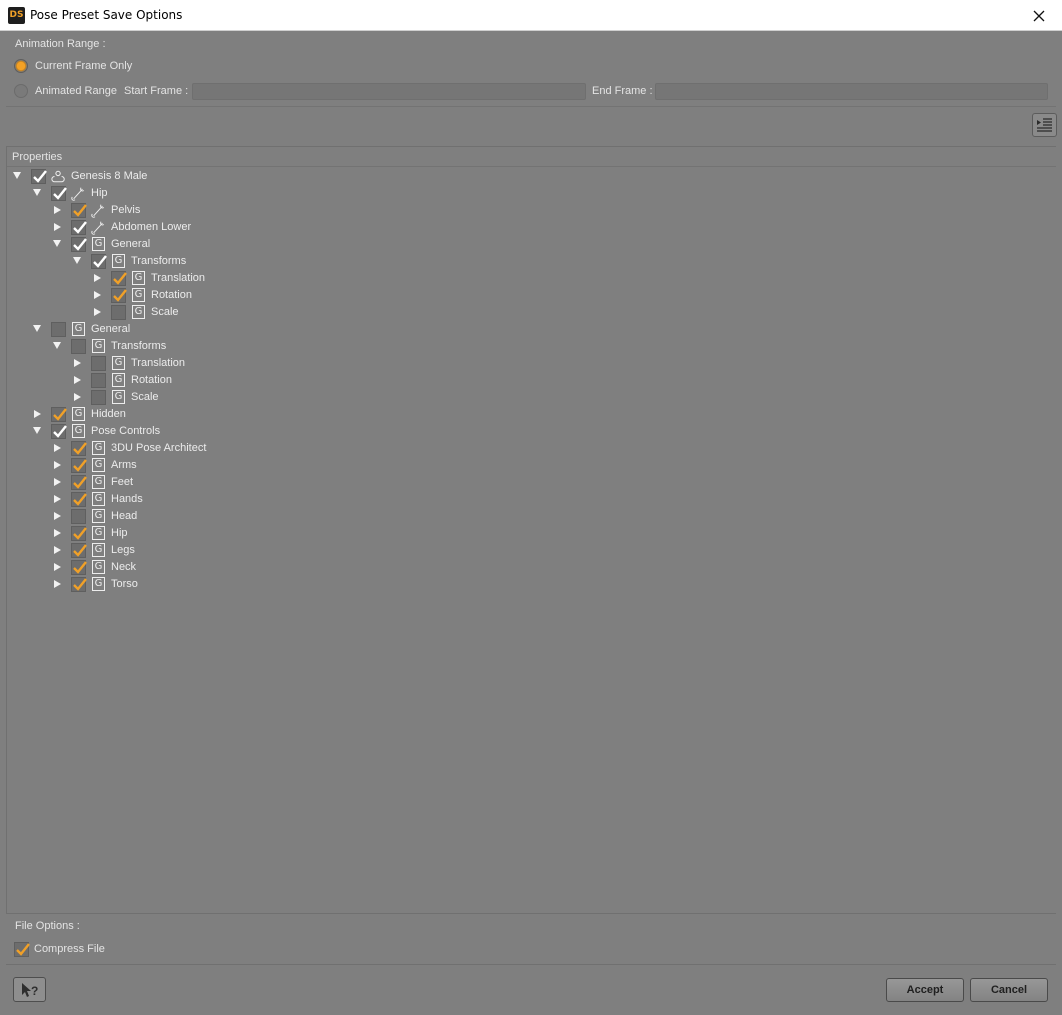 This screenshot has height=1015, width=1062. I want to click on end-frame-field, so click(851, 91).